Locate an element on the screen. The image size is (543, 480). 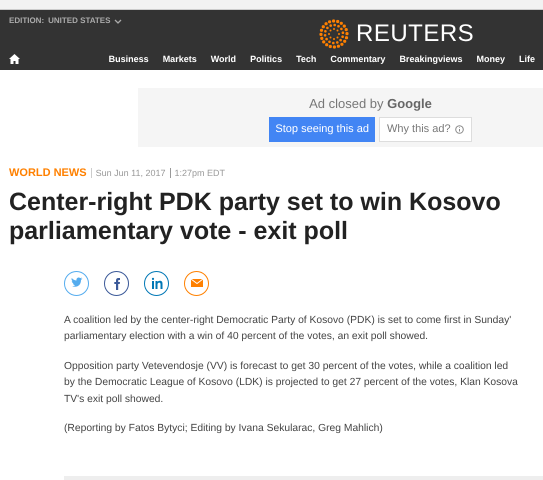
headline: Center-right PDK party set to win Kosovo parliamentary vote - exit poll is located at coordinates (255, 217).